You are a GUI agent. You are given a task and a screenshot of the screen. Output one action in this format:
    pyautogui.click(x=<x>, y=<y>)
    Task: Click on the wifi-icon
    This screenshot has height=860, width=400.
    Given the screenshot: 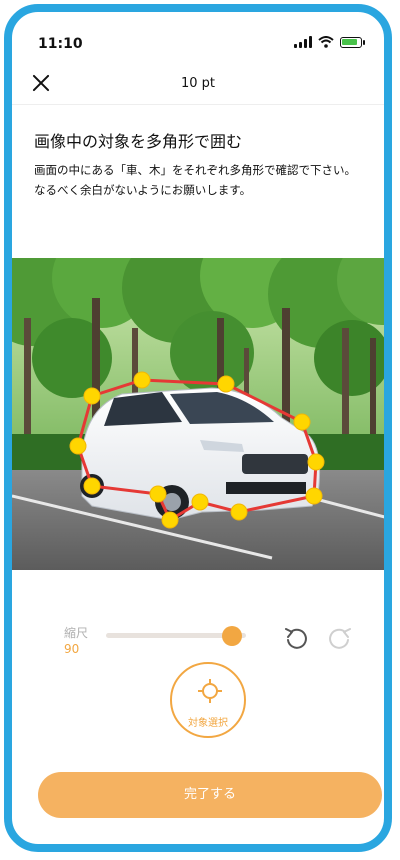 What is the action you would take?
    pyautogui.click(x=326, y=42)
    